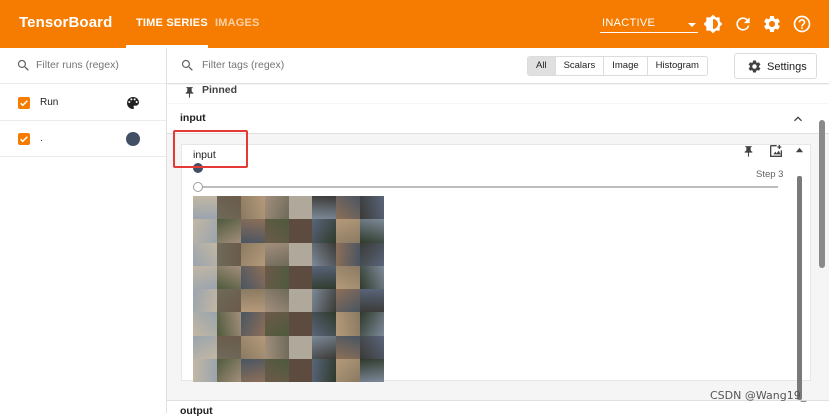  What do you see at coordinates (542, 66) in the screenshot?
I see `segment-all: All` at bounding box center [542, 66].